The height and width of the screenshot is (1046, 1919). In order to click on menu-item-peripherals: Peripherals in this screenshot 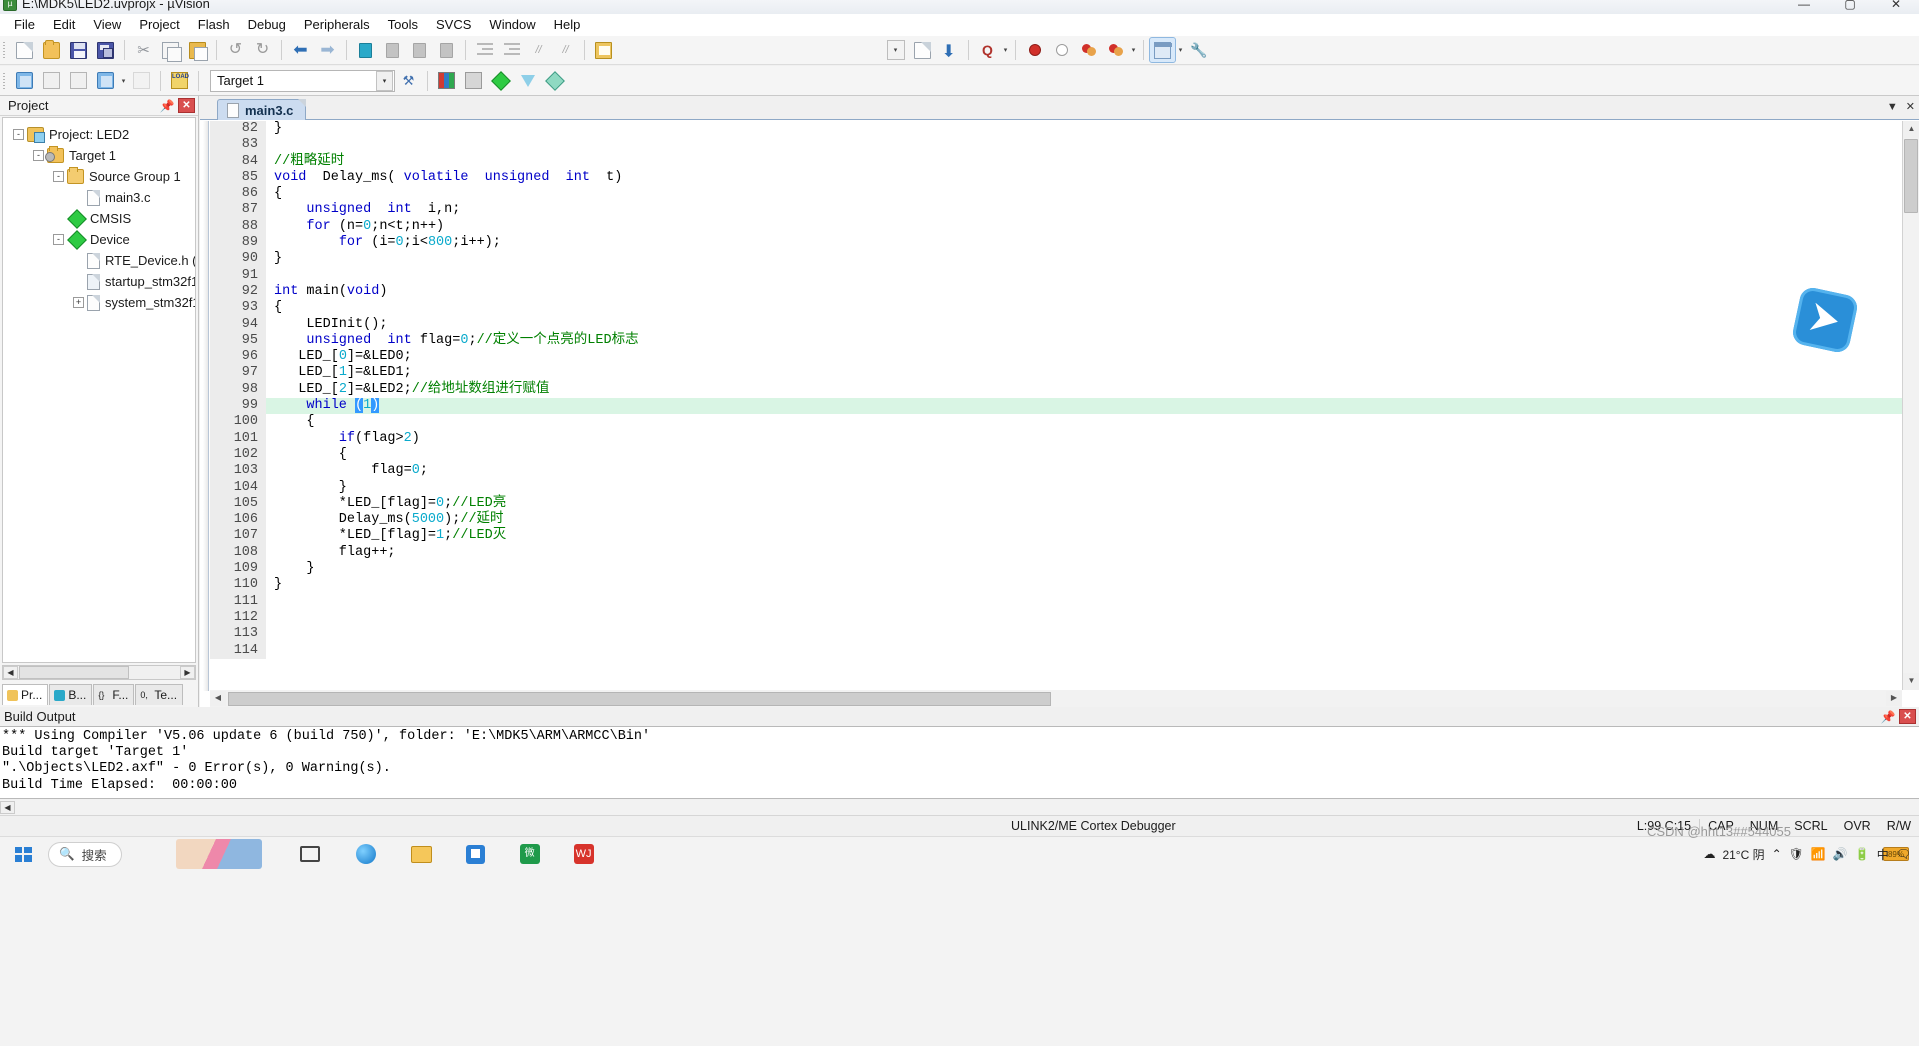, I will do `click(337, 25)`.